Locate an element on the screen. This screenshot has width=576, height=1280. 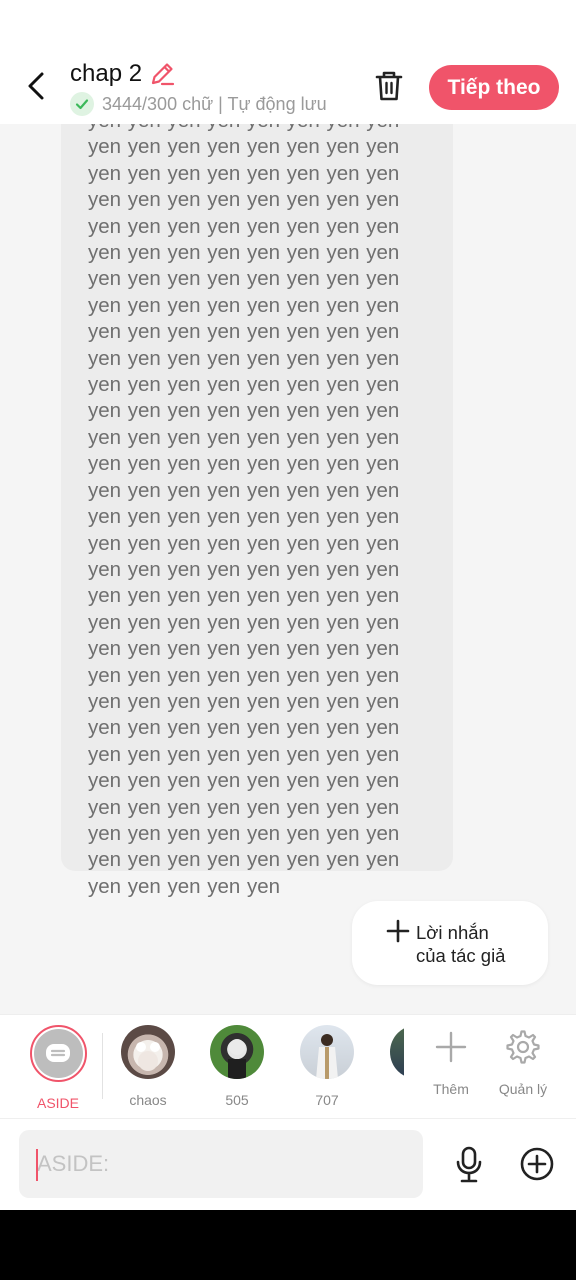
chat-bubble-icon is located at coordinates (58, 1052).